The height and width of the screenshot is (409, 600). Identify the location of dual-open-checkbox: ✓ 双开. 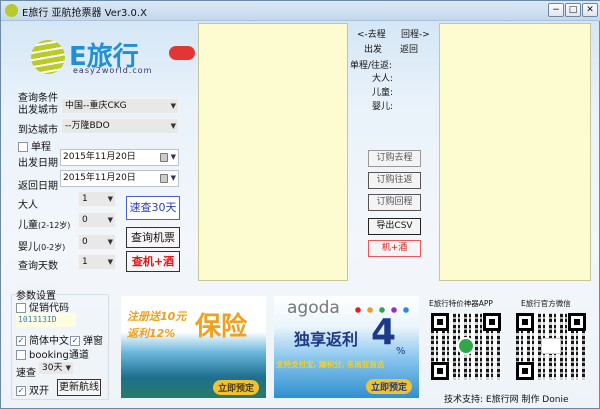
(32, 389).